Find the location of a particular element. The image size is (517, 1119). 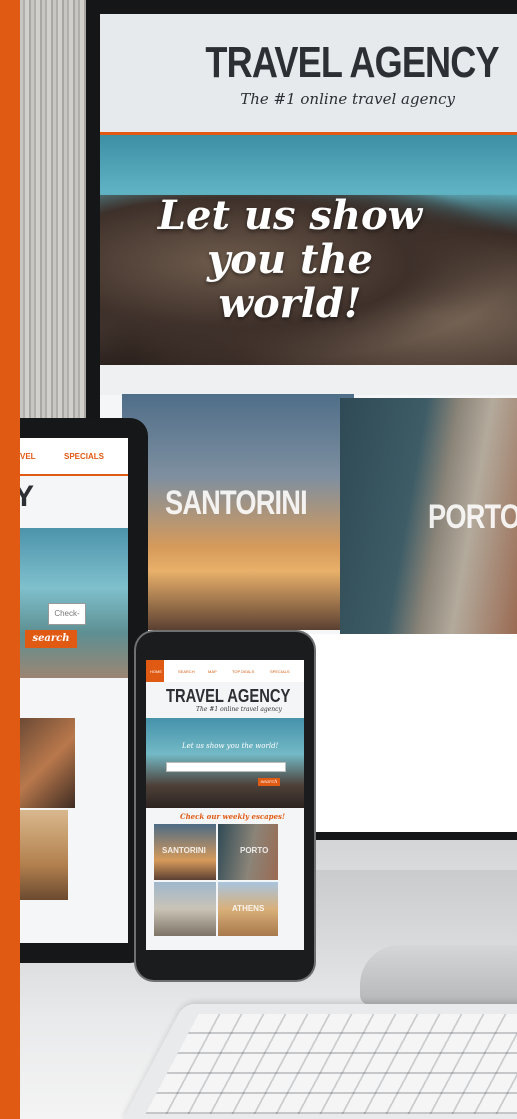

phone-search-button: search is located at coordinates (269, 782).